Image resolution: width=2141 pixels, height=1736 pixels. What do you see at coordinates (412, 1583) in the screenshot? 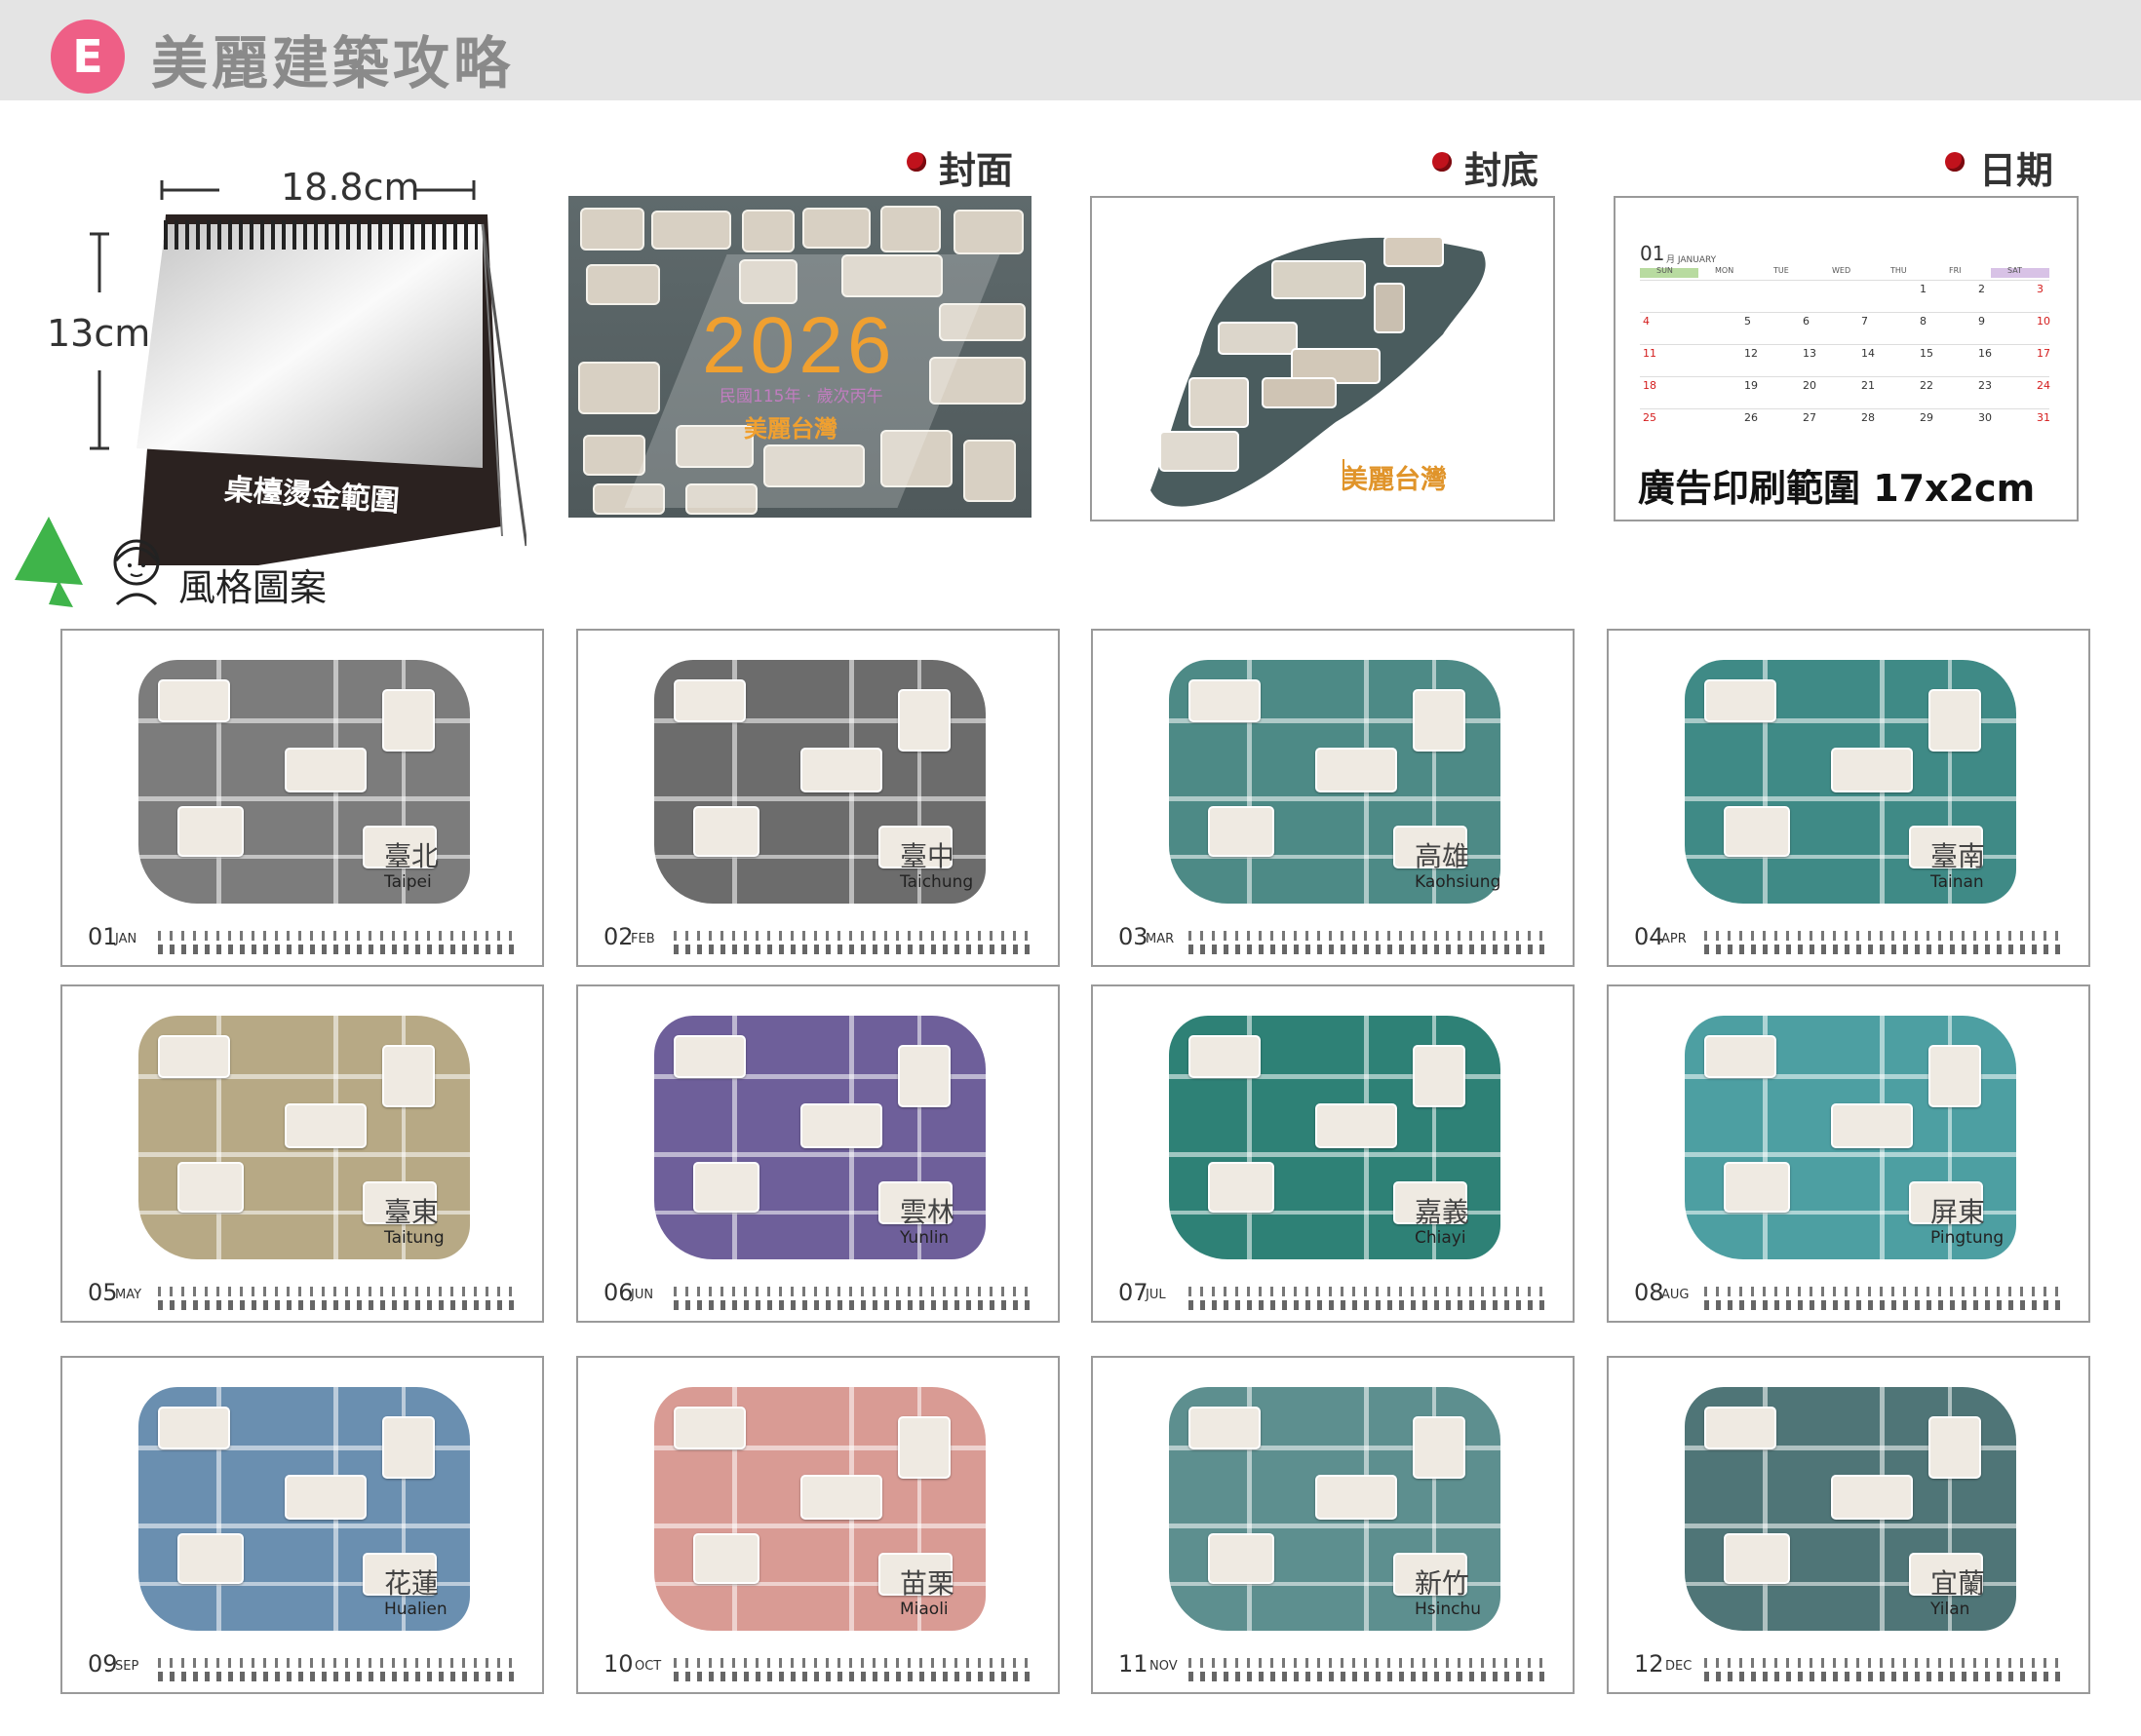
I see `city-name-zh: 花蓮` at bounding box center [412, 1583].